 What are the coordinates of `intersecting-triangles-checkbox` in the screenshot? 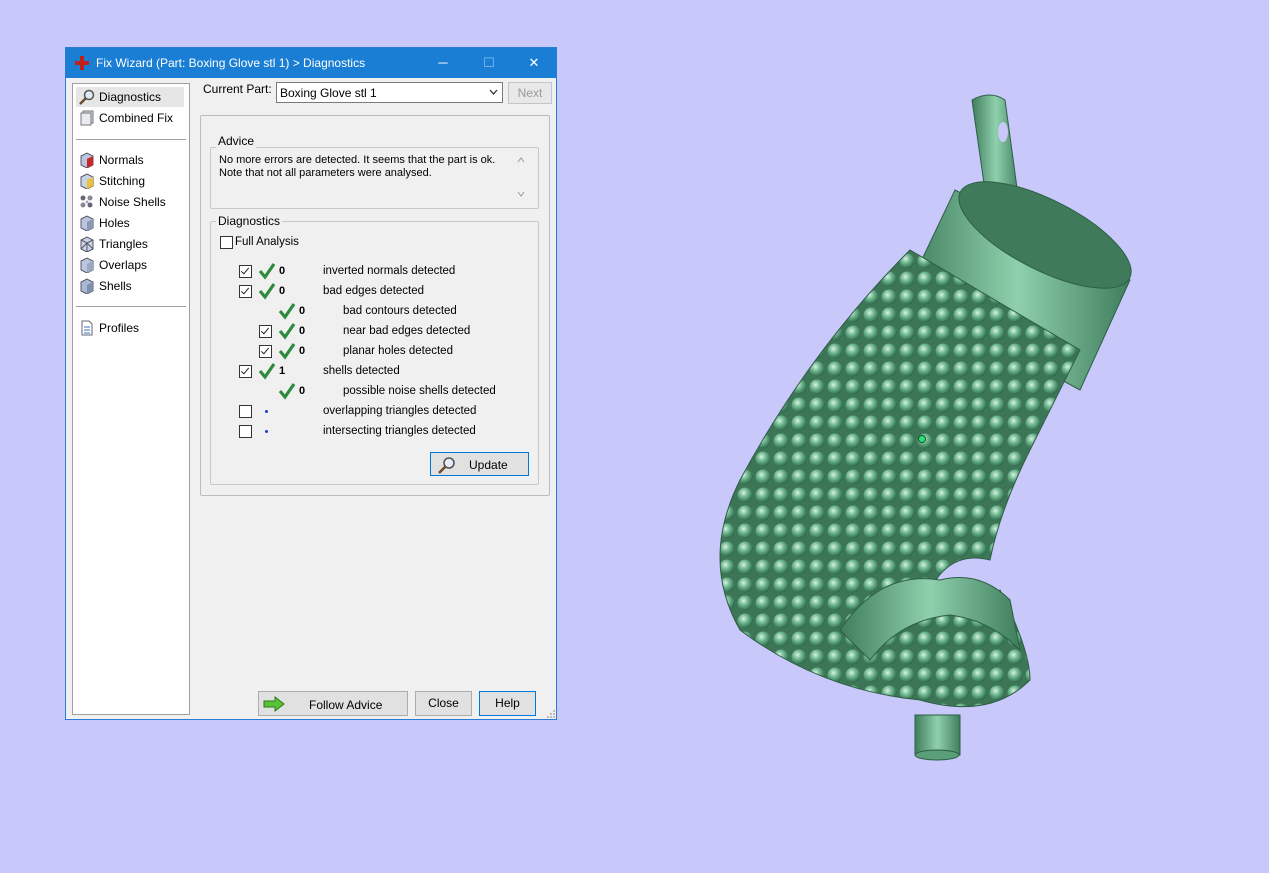 It's located at (245, 431).